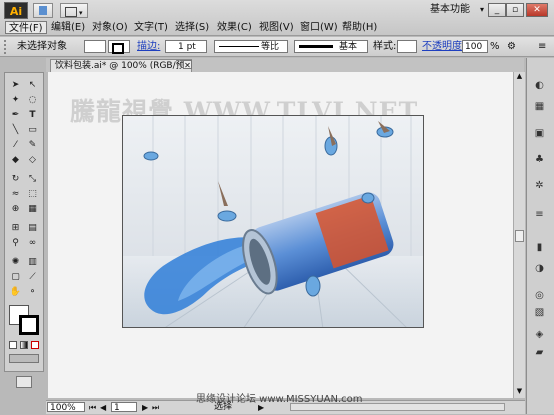 Image resolution: width=554 pixels, height=415 pixels. What do you see at coordinates (32, 85) in the screenshot?
I see `direct-selection-tool-icon: ↖` at bounding box center [32, 85].